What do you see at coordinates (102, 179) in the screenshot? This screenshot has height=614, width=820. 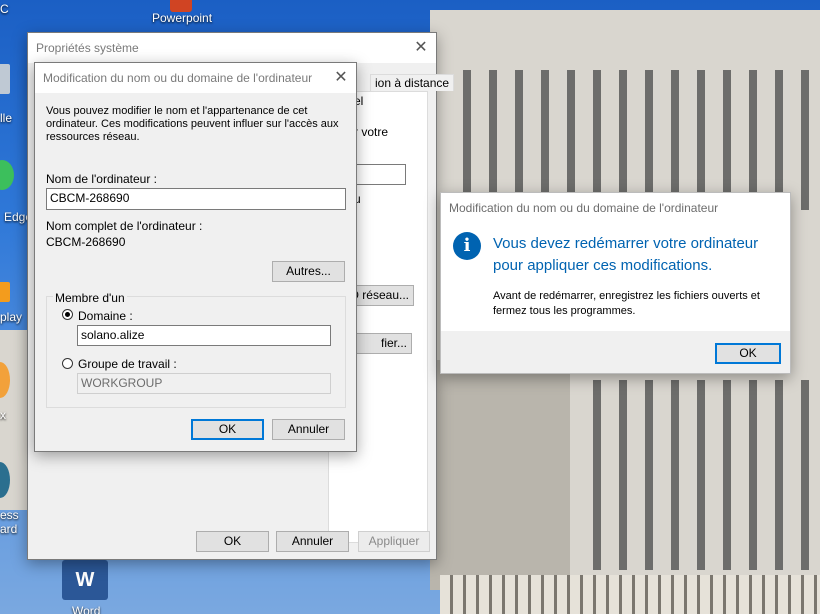 I see `computer-name-label: Nom de l'ordinateur :` at bounding box center [102, 179].